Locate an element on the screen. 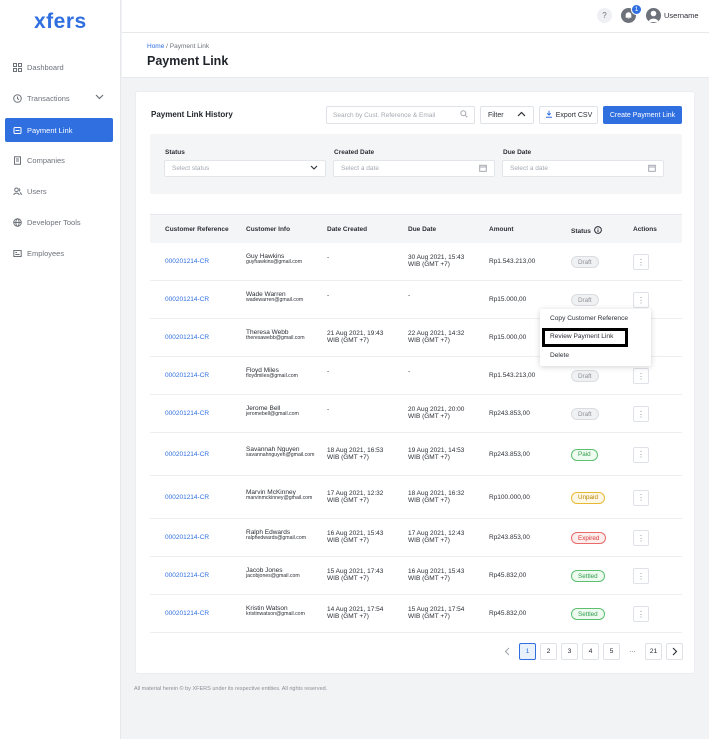  menu-item-review-payment-link: Review Payment Link is located at coordinates (581, 336).